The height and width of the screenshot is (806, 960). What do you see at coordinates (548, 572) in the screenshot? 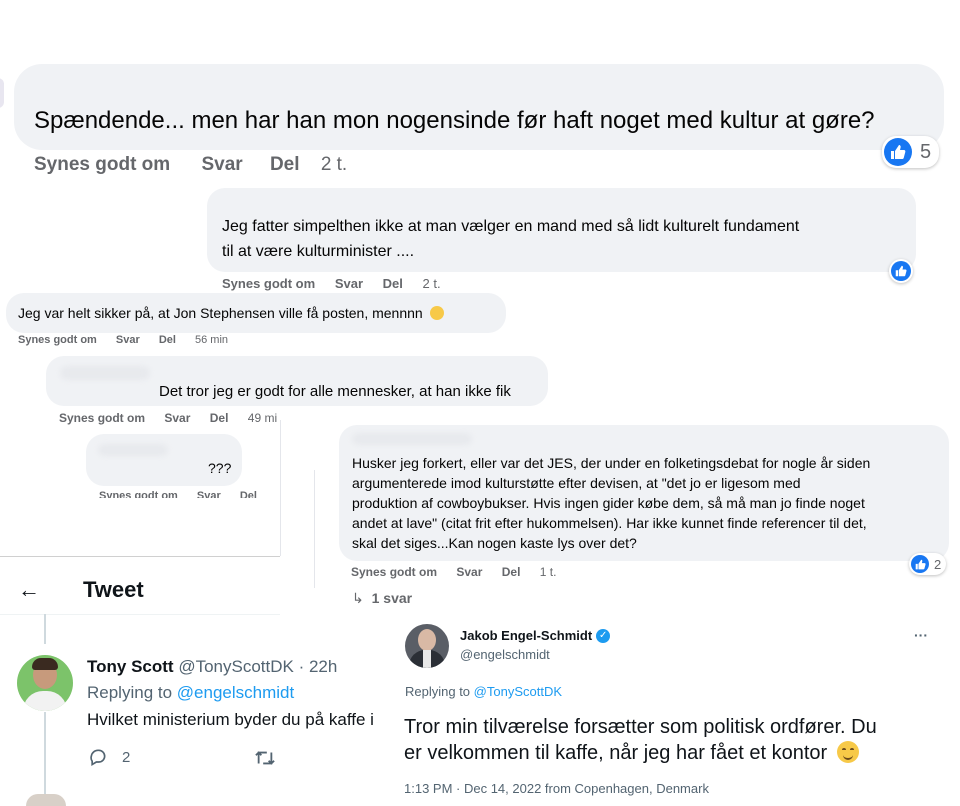
I see `timestamp: 1 t.` at bounding box center [548, 572].